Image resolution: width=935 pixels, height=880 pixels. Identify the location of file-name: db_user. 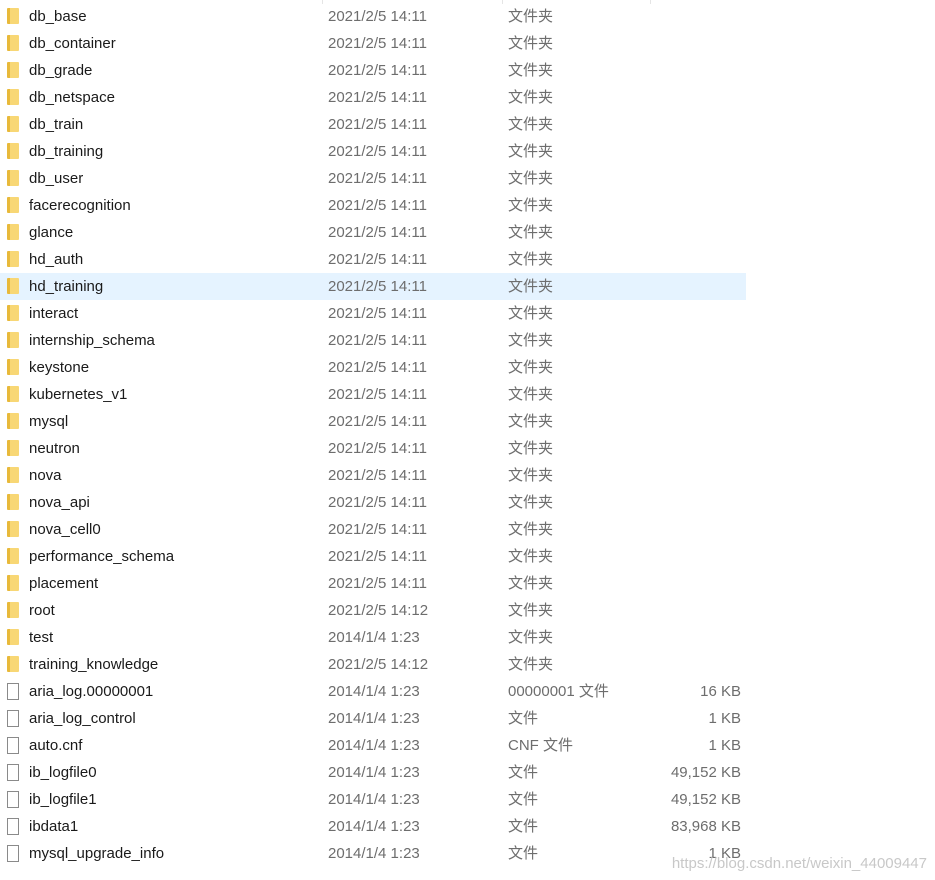
(56, 178).